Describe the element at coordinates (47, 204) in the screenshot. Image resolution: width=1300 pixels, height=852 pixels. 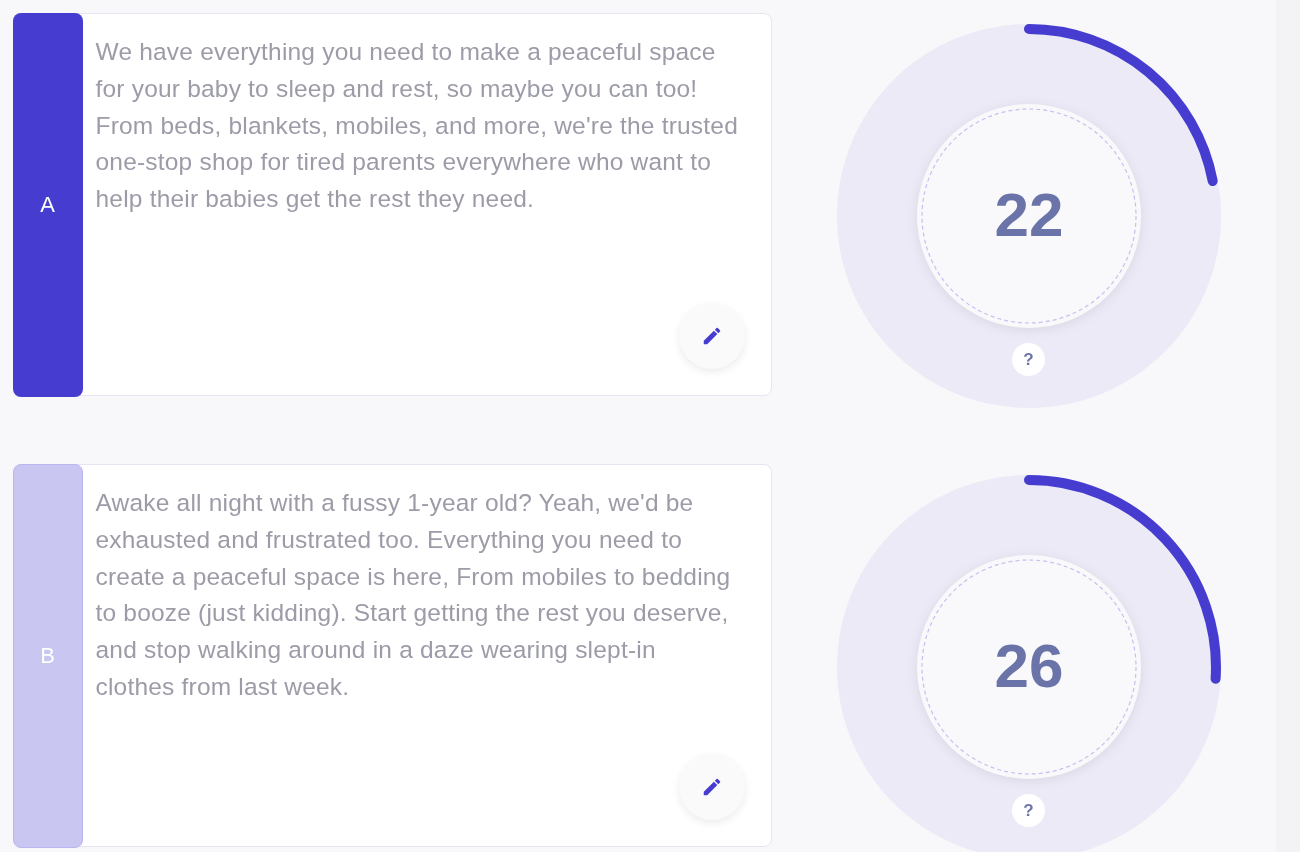
I see `variant-tab: A` at that location.